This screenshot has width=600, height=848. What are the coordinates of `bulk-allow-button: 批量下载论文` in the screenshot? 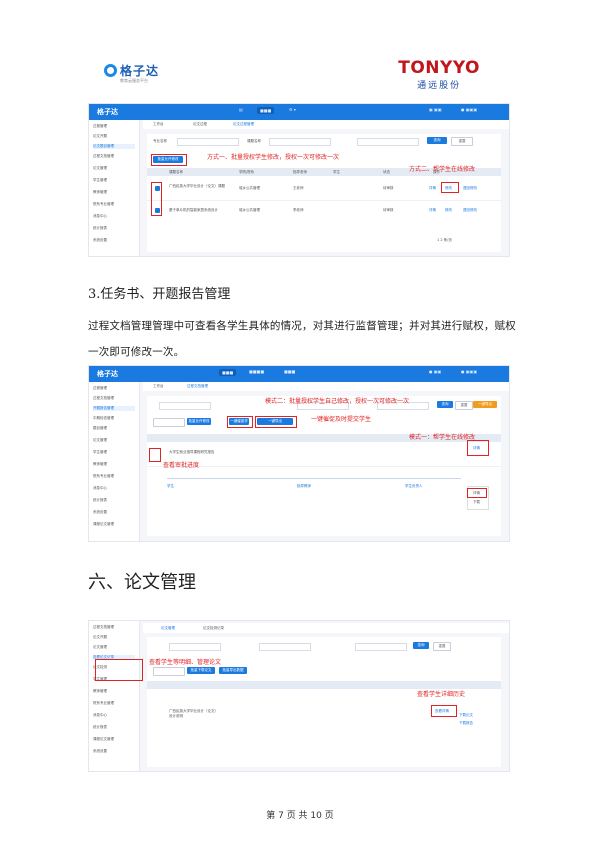 It's located at (201, 670).